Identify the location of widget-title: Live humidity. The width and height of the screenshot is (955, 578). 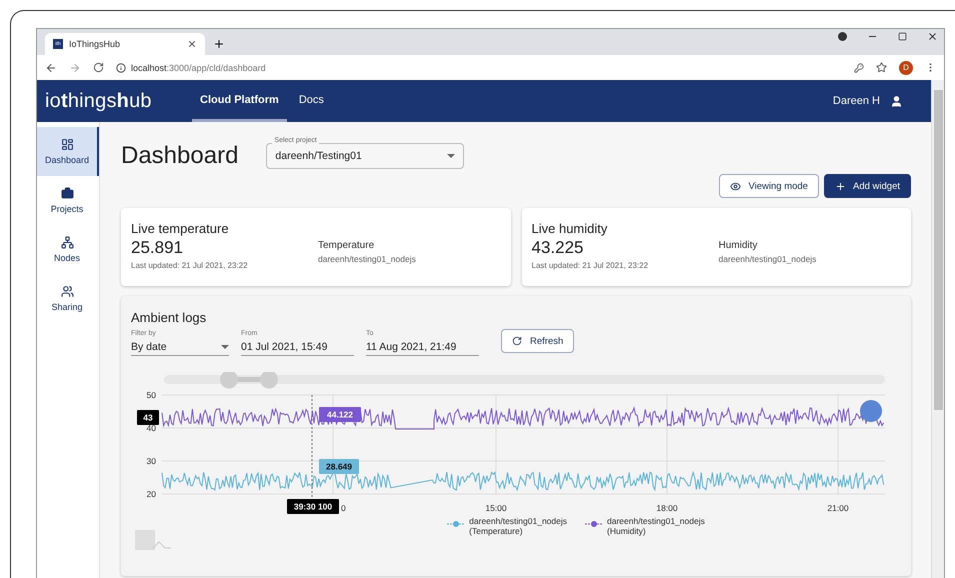
(570, 228).